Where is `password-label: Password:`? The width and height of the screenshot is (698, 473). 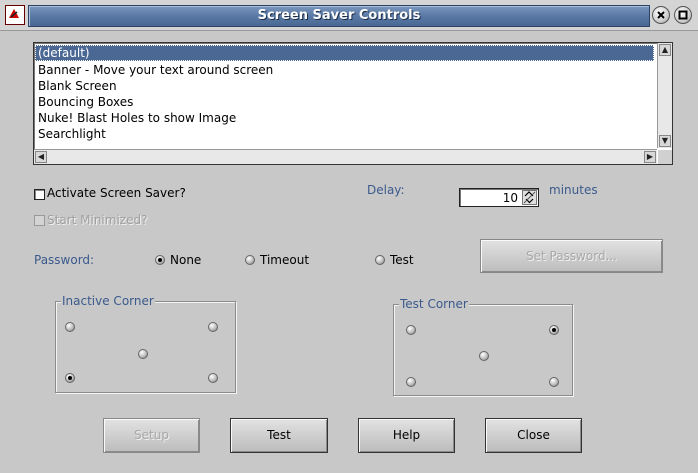 password-label: Password: is located at coordinates (64, 260).